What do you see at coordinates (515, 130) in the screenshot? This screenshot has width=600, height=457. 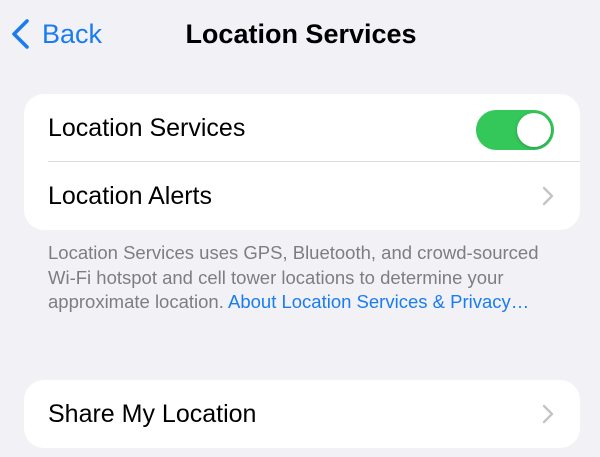 I see `location-services-toggle` at bounding box center [515, 130].